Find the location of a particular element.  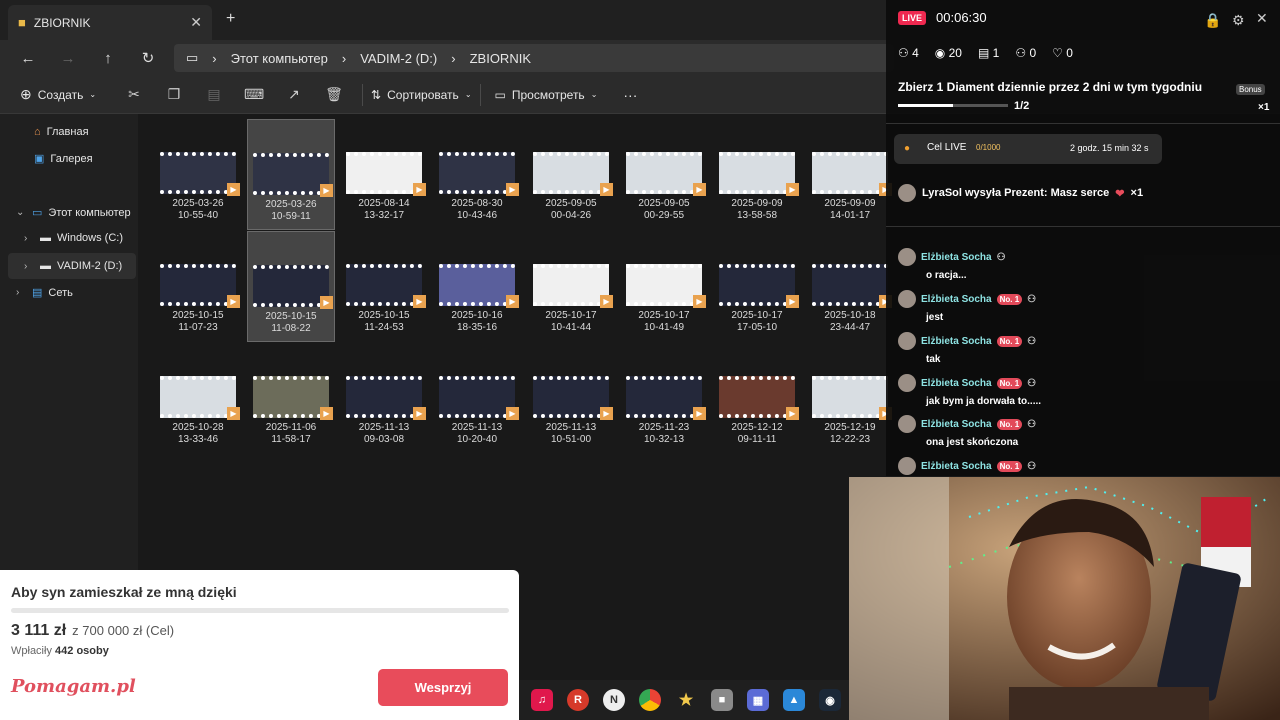

star-icon: ★ is located at coordinates (686, 700).